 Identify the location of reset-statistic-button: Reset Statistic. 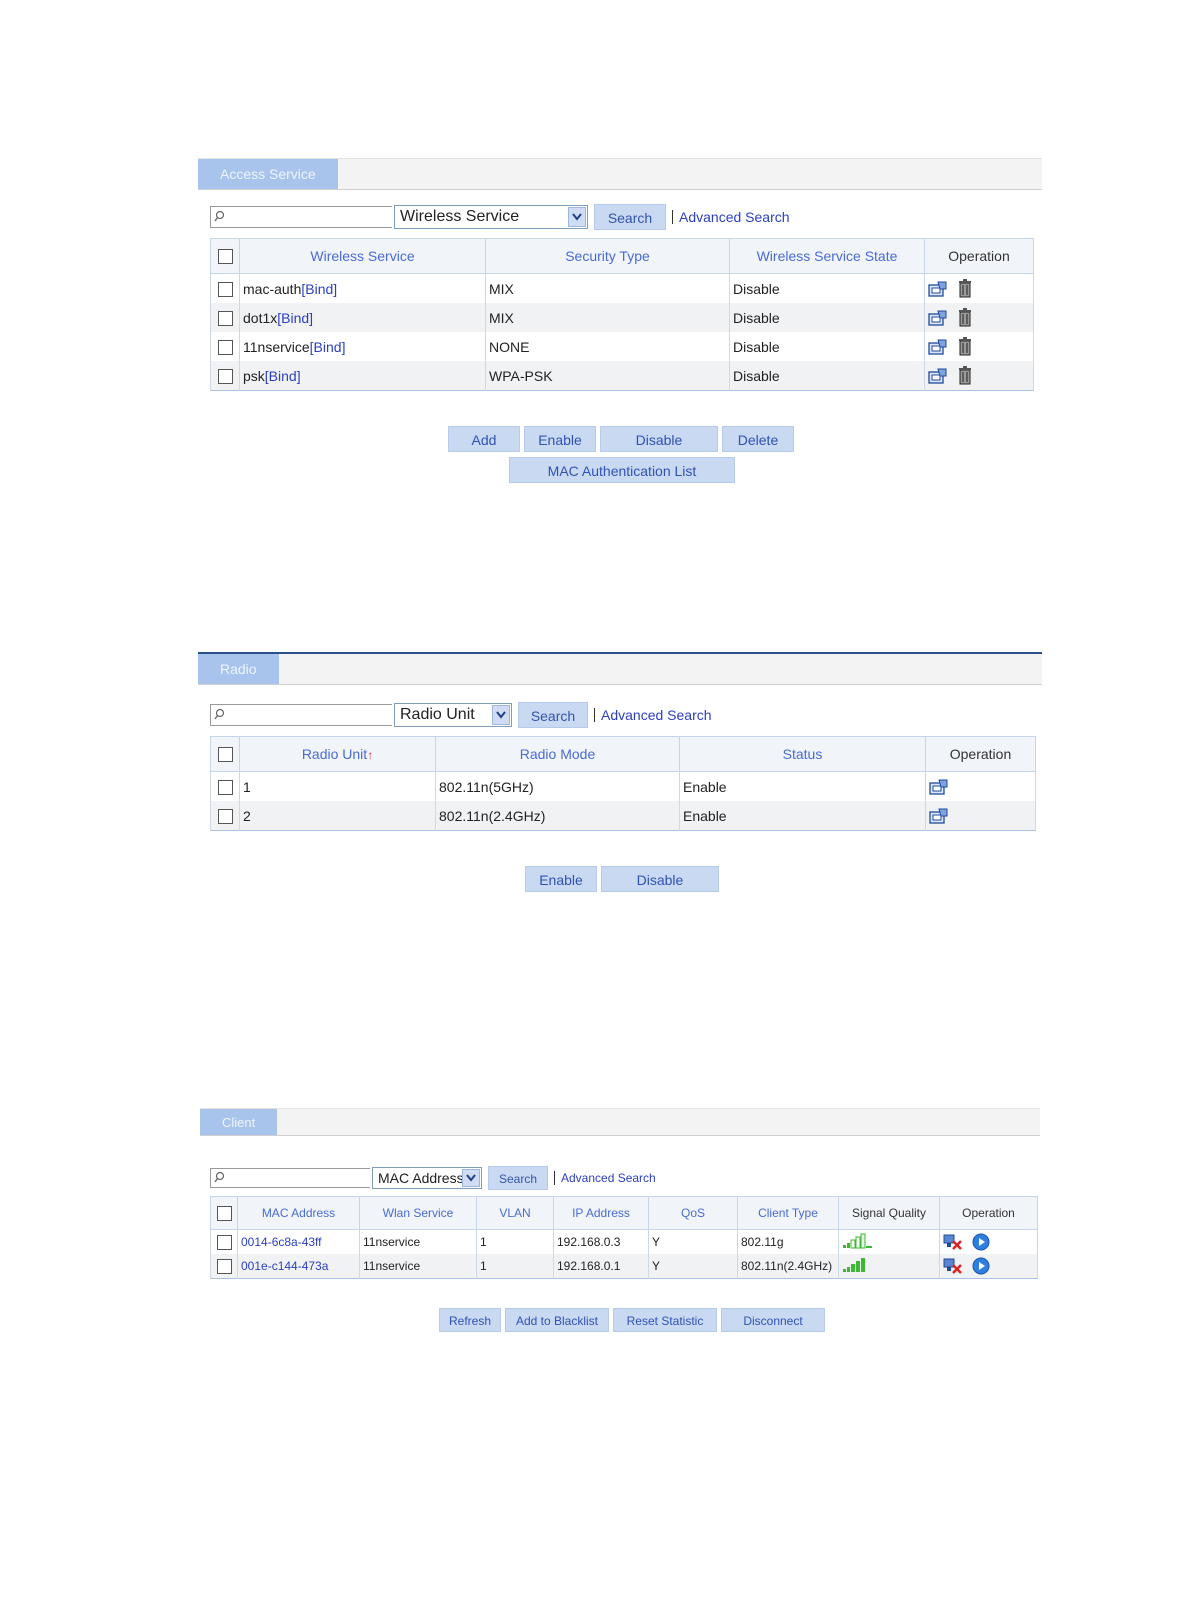
(665, 1320).